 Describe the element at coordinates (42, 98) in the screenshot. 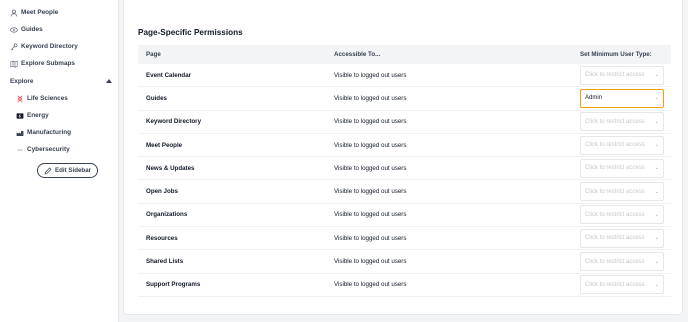

I see `sidebar-item-life-sciences: Life Sciences` at that location.